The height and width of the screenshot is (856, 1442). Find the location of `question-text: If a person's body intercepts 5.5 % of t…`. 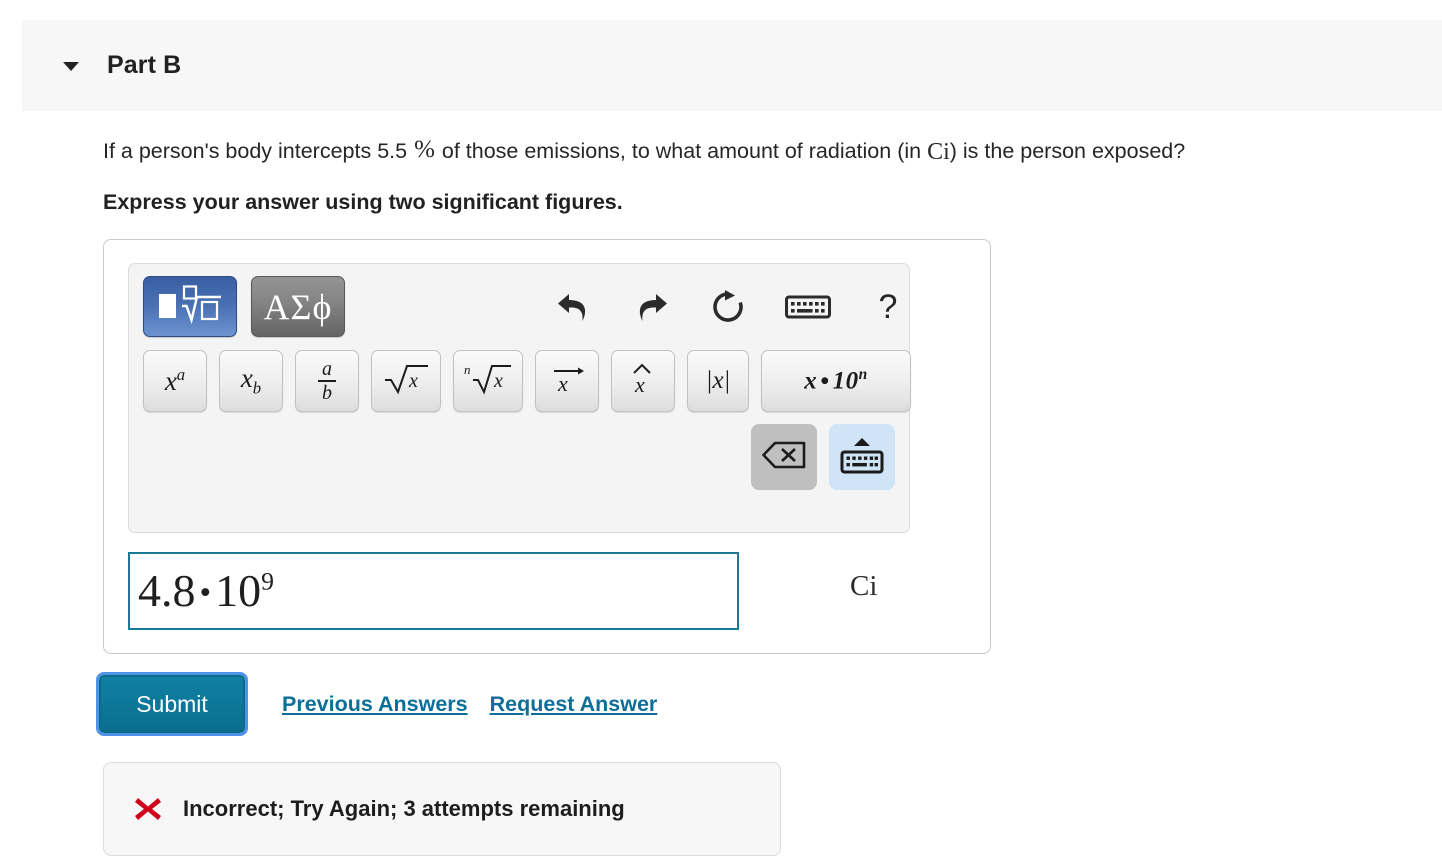

question-text: If a person's body intercepts 5.5 % of t… is located at coordinates (721, 151).